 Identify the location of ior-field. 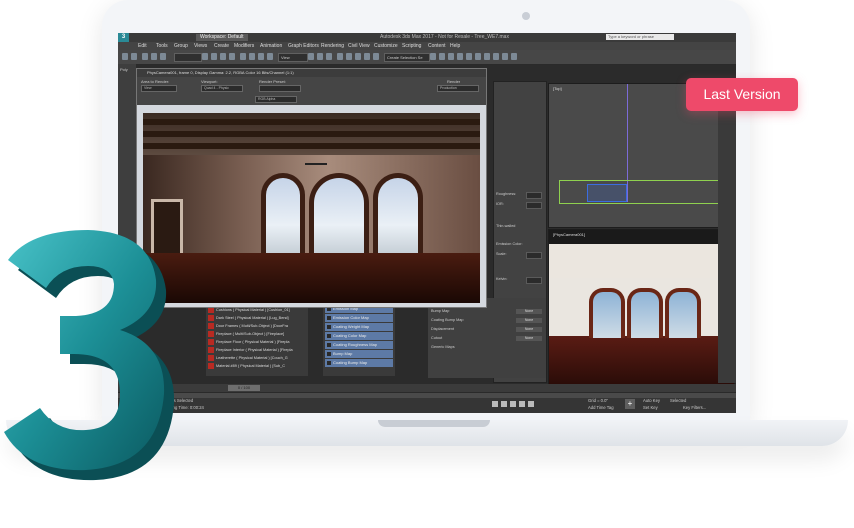
(534, 205).